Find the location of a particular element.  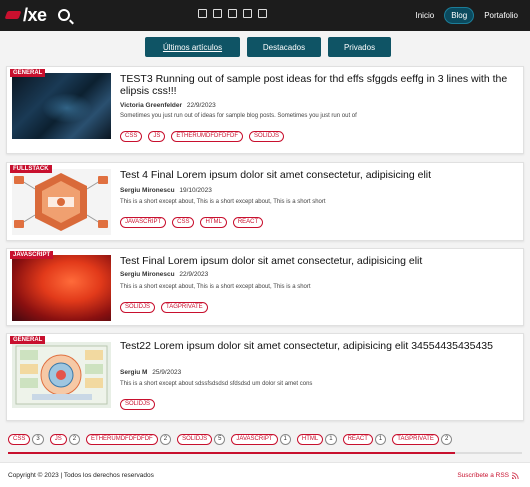

tag-cloud-item: JAVASCRIPT 1 is located at coordinates (261, 439).